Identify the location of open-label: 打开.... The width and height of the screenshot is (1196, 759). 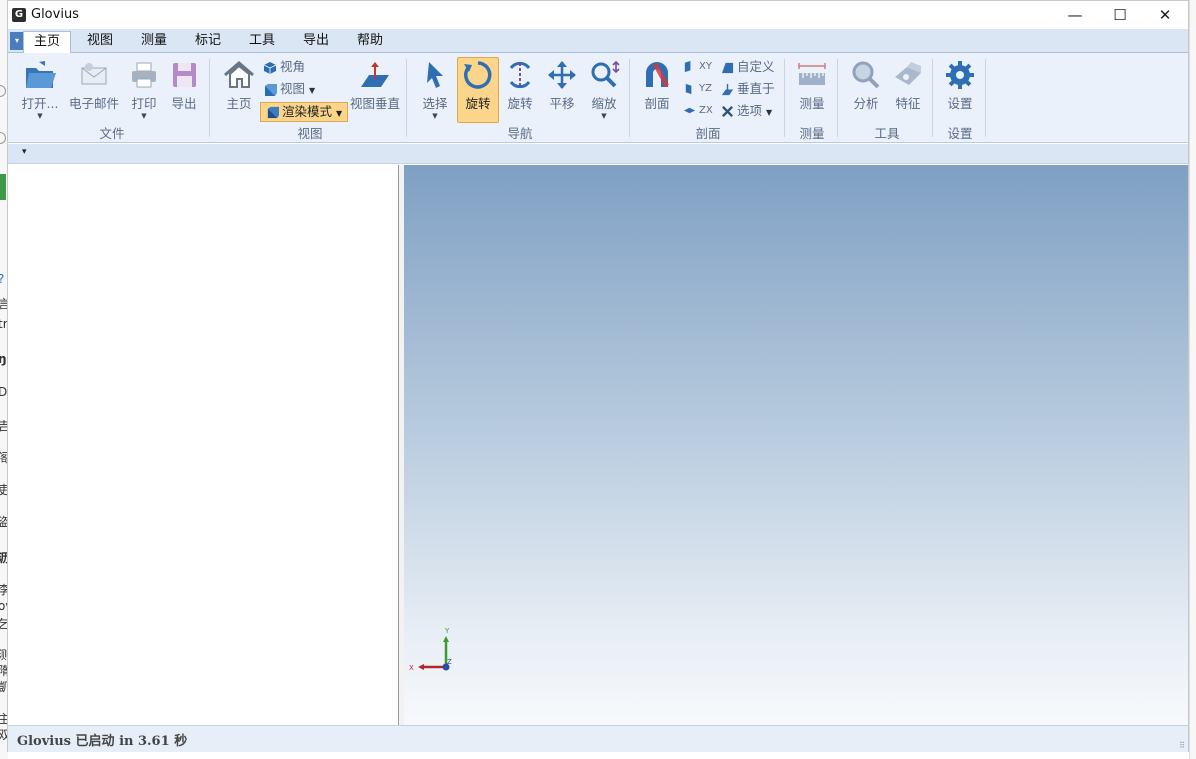
(40, 103).